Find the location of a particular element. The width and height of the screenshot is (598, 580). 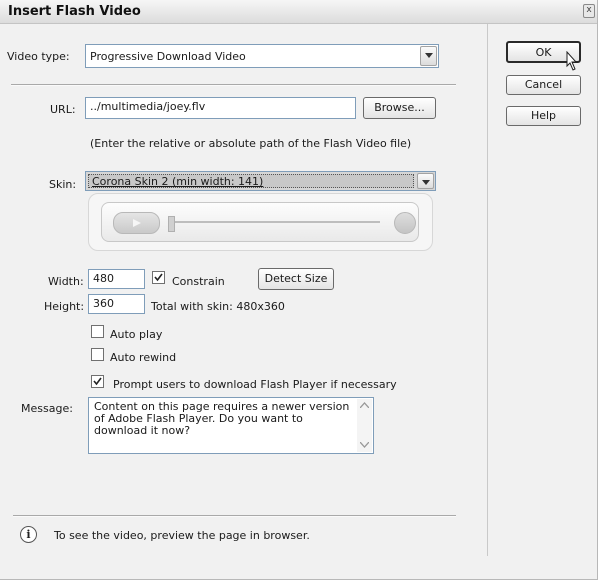

seek-track is located at coordinates (274, 222).